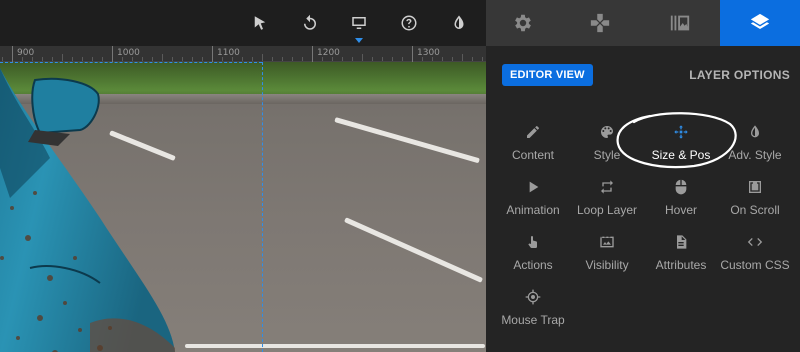 The image size is (800, 352). Describe the element at coordinates (681, 265) in the screenshot. I see `option-label: Attributes` at that location.